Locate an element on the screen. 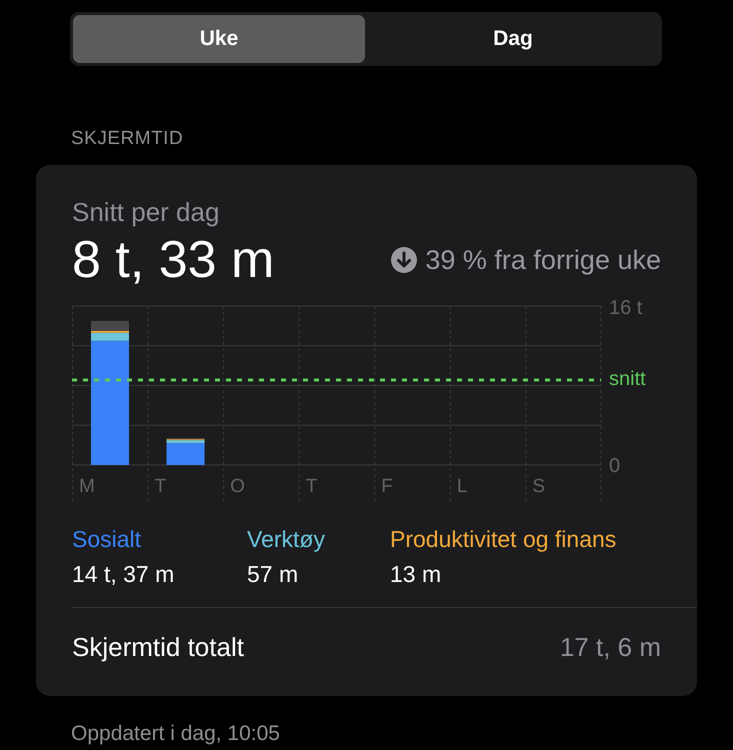  arrow-circle-icon is located at coordinates (404, 260).